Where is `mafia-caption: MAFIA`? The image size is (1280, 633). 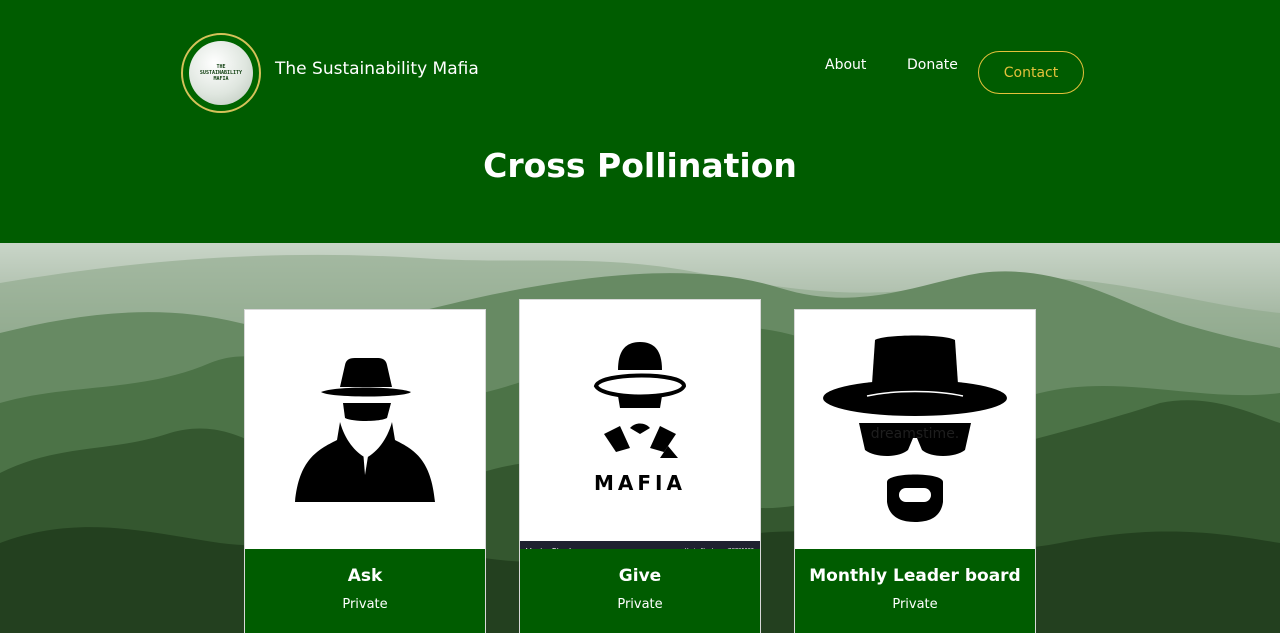
mafia-caption: MAFIA is located at coordinates (640, 483).